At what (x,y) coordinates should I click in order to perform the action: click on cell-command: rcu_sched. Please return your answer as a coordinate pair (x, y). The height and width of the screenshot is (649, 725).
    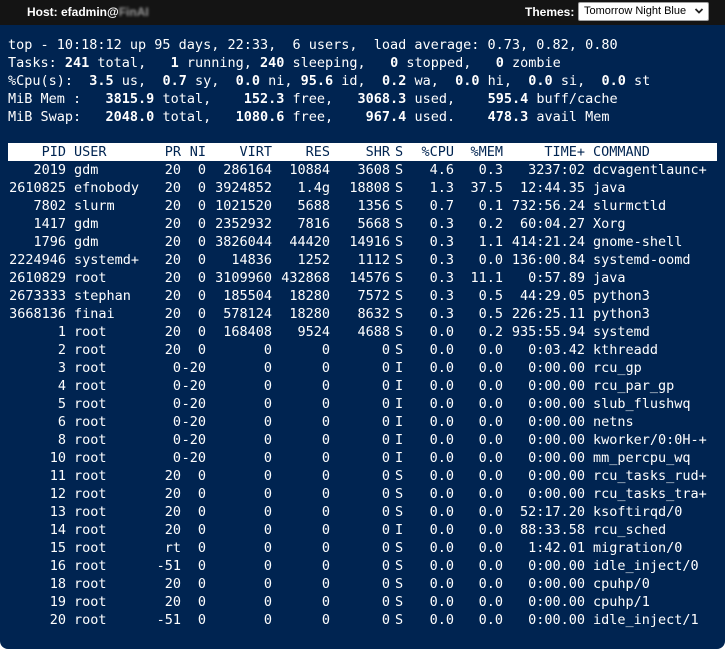
    Looking at the image, I should click on (630, 530).